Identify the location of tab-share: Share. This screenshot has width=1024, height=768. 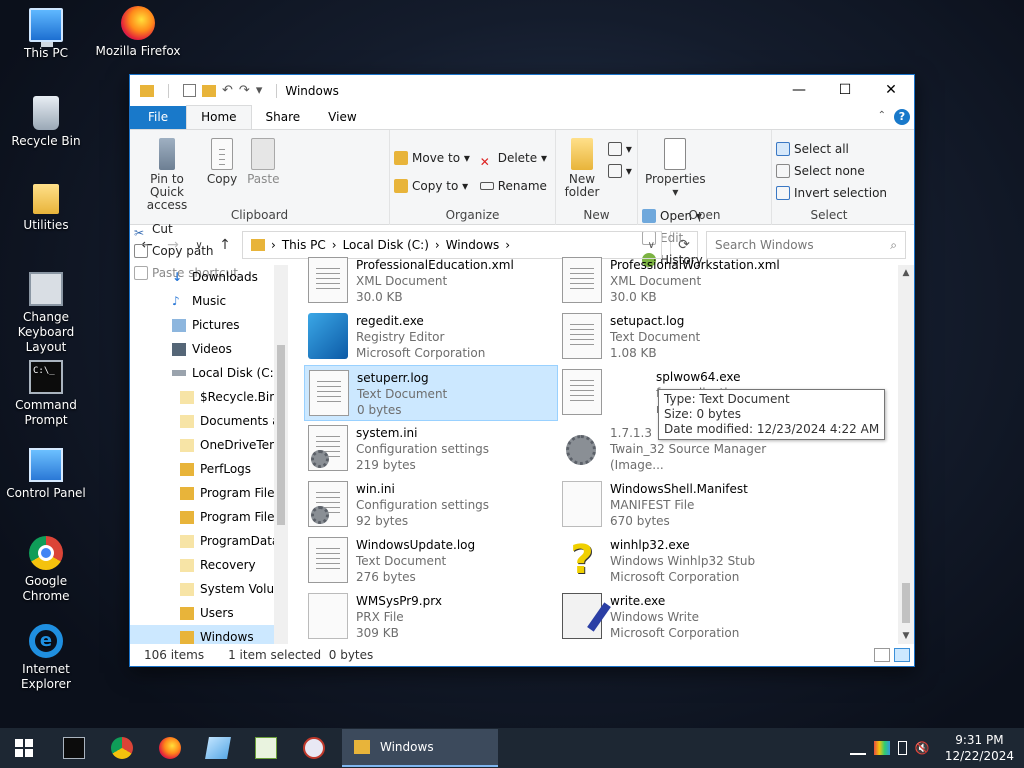
(283, 117).